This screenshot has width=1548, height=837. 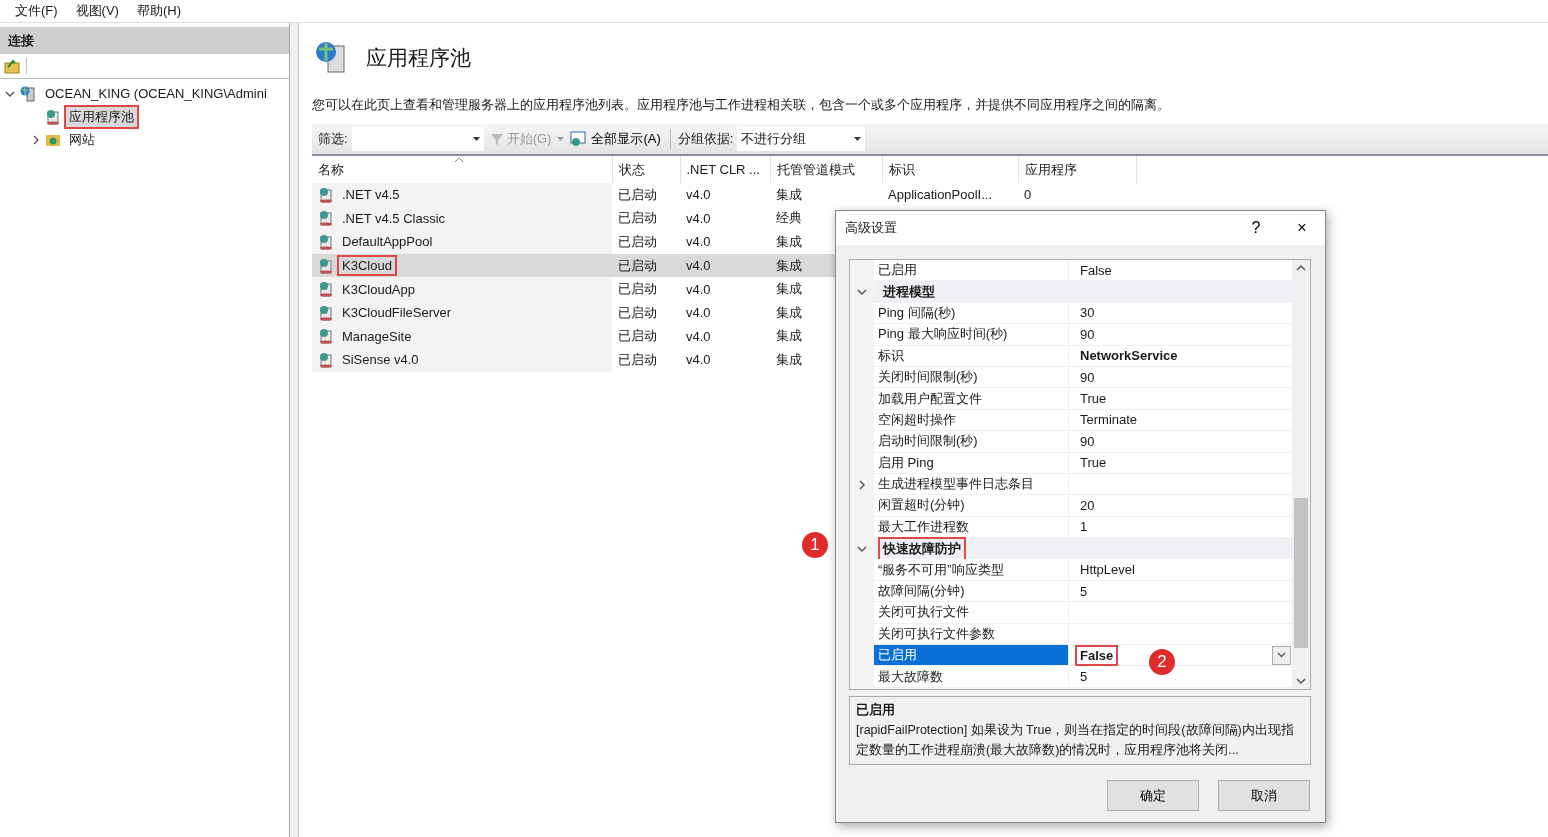 What do you see at coordinates (1077, 169) in the screenshot?
I see `column-header: 应用程序` at bounding box center [1077, 169].